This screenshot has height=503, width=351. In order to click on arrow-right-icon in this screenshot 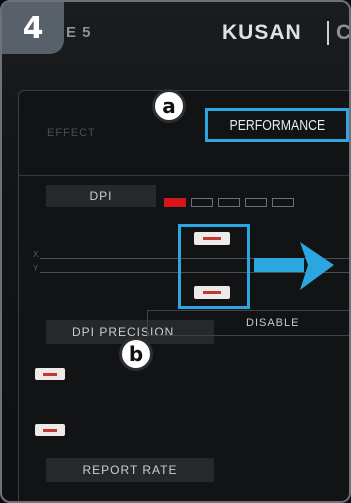, I will do `click(295, 268)`.